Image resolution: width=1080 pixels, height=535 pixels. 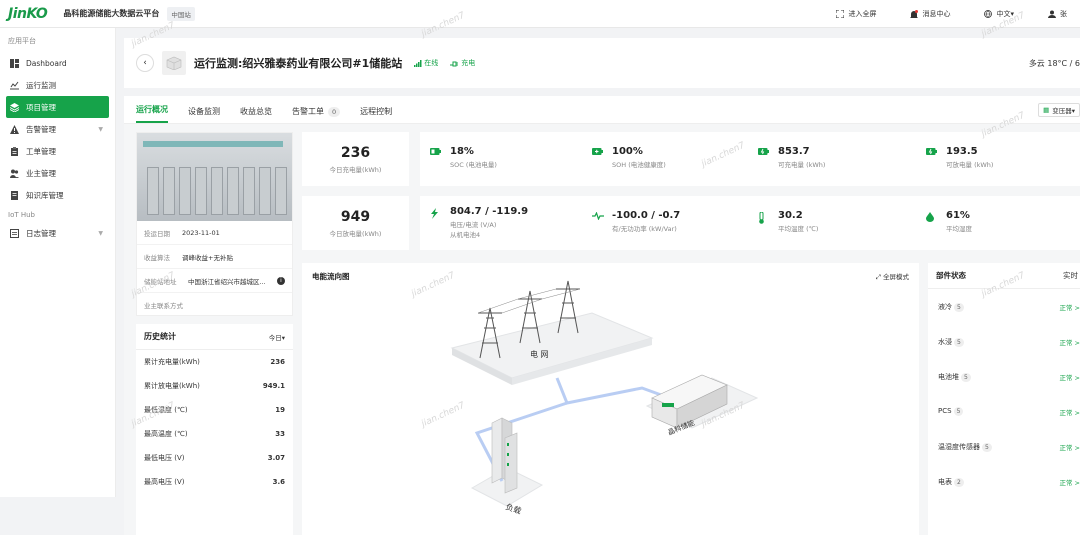 I want to click on info-icon: i, so click(x=281, y=280).